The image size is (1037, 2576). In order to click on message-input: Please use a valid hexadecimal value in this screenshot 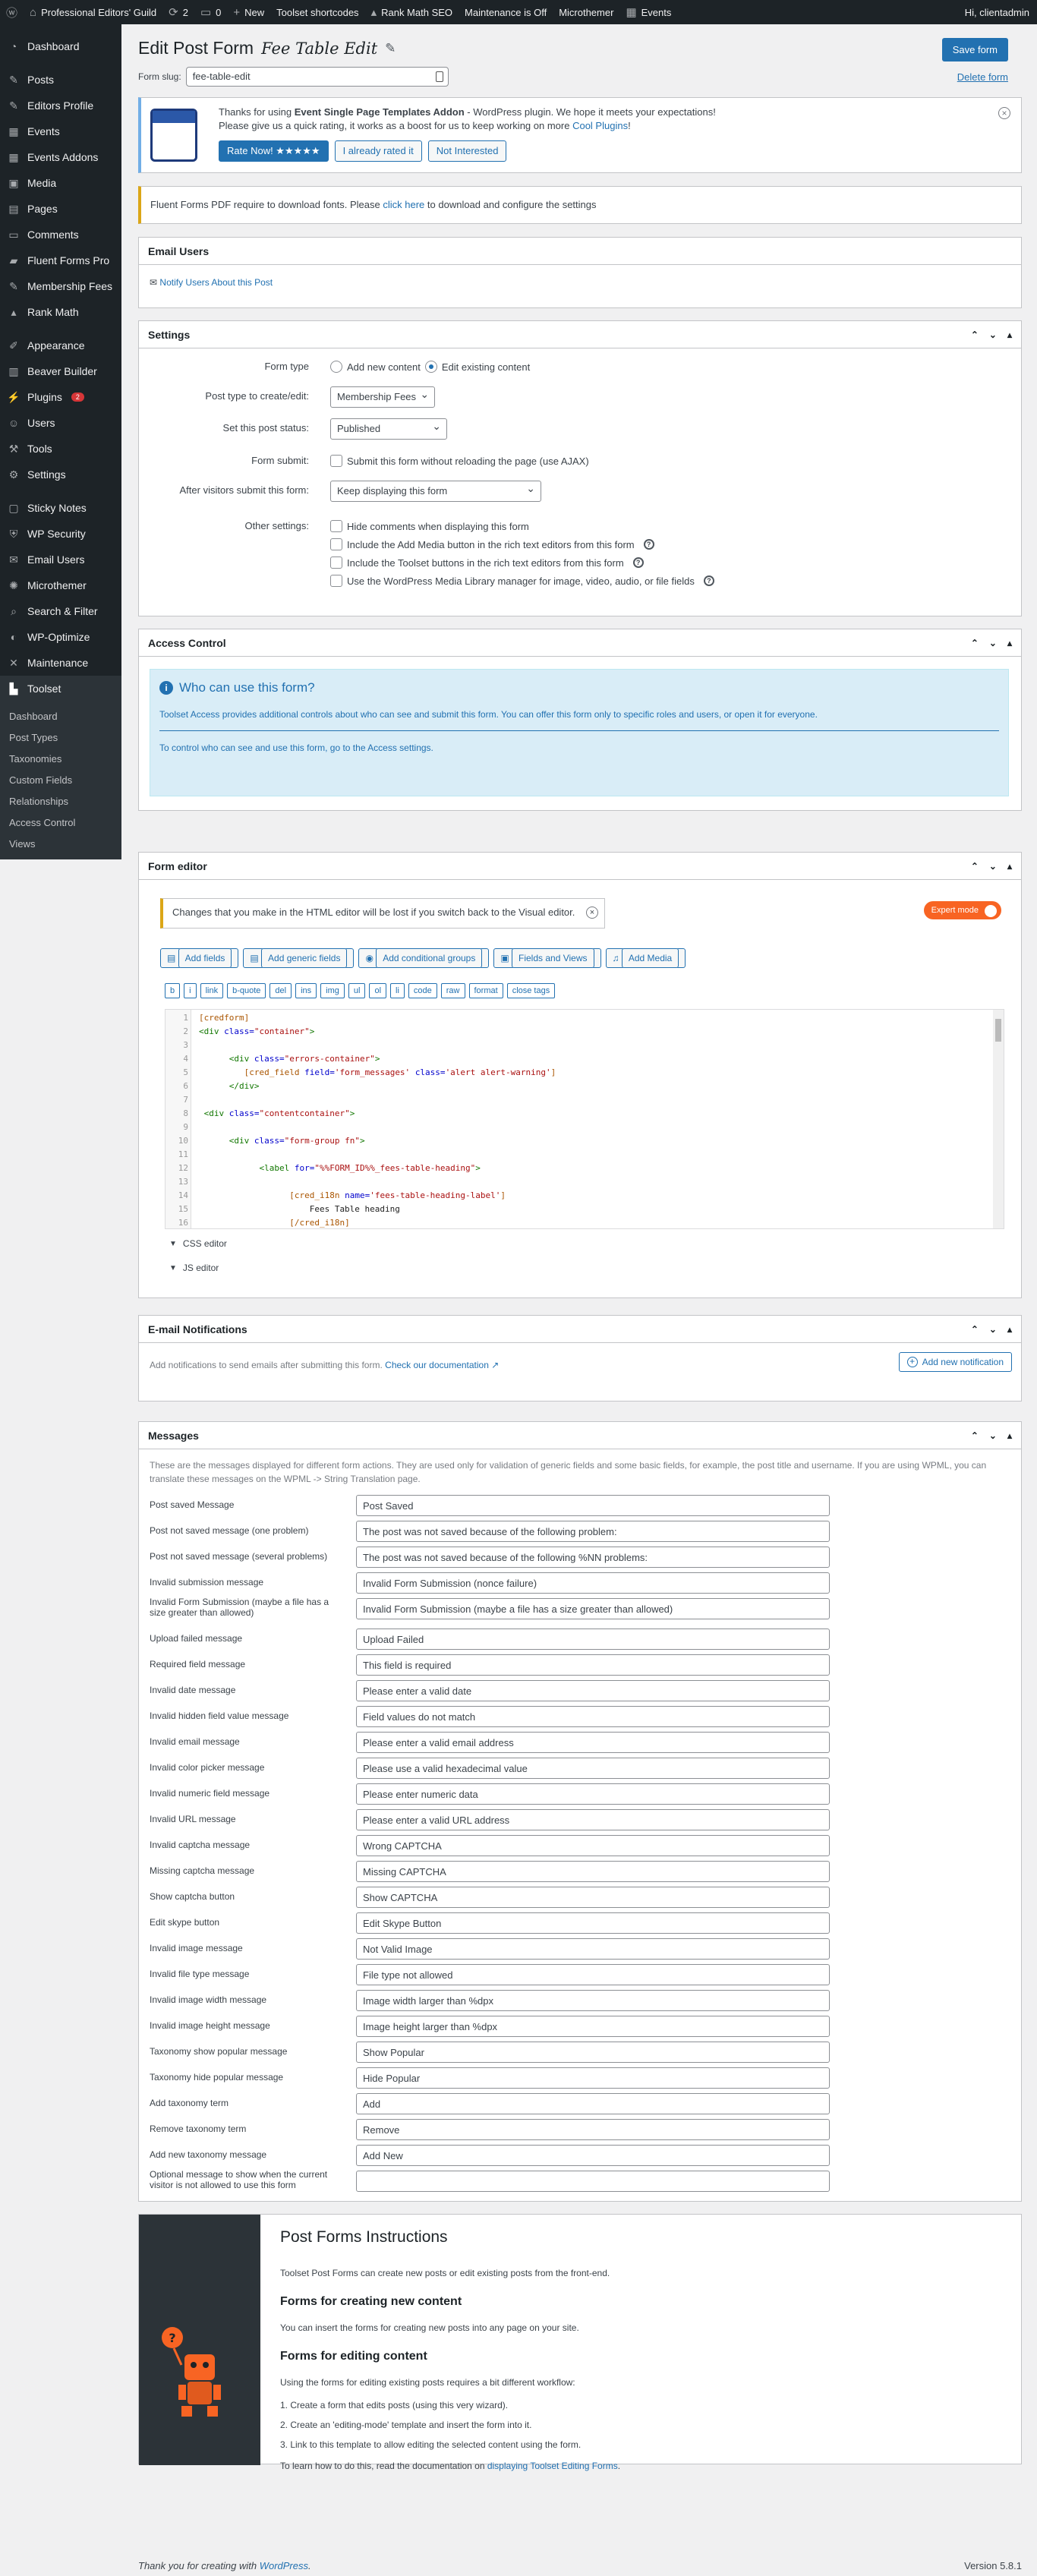, I will do `click(593, 1768)`.